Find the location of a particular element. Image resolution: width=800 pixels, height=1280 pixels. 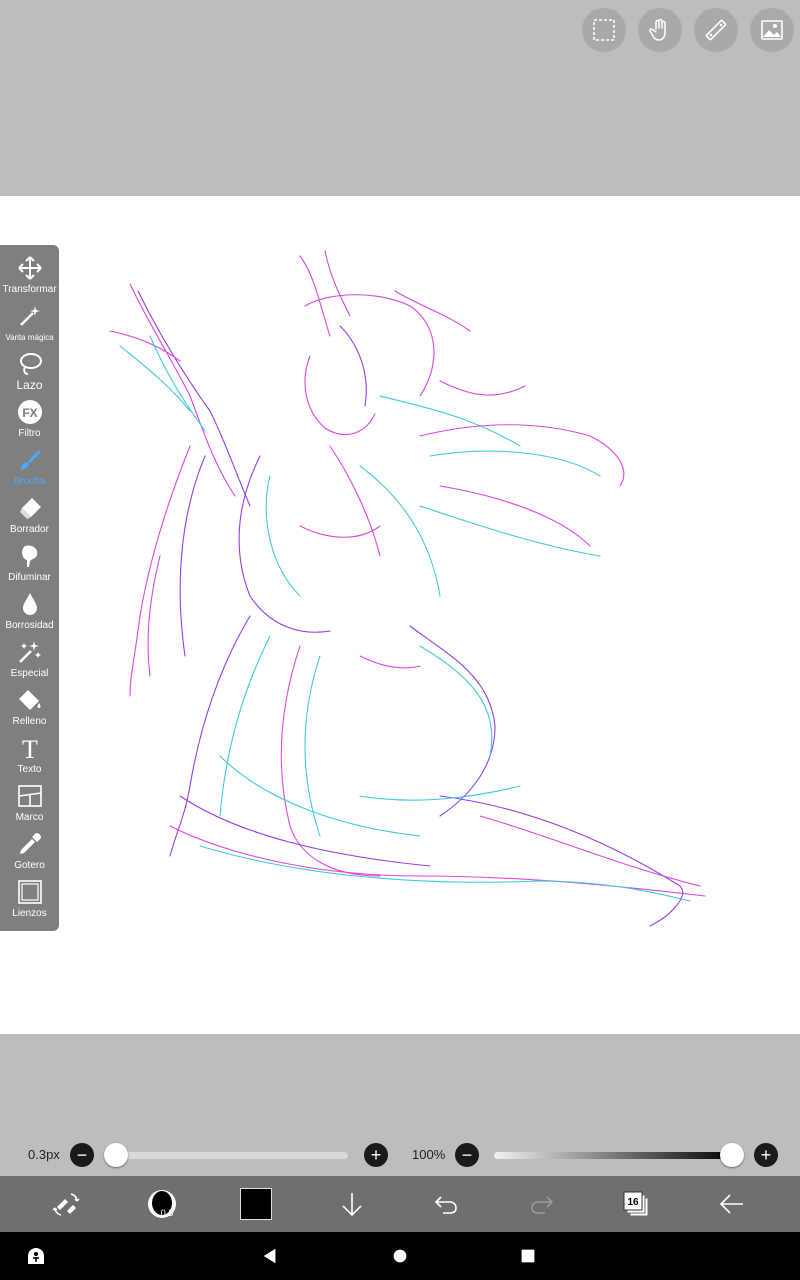

special-sparkle-icon is located at coordinates (29, 652).